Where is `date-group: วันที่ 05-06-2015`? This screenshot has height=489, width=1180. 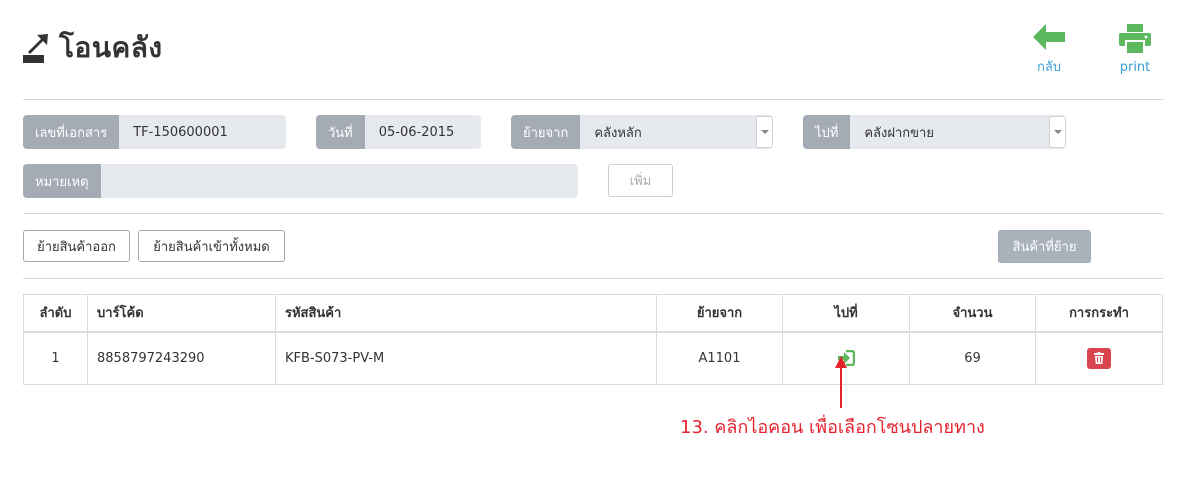
date-group: วันที่ 05-06-2015 is located at coordinates (398, 132).